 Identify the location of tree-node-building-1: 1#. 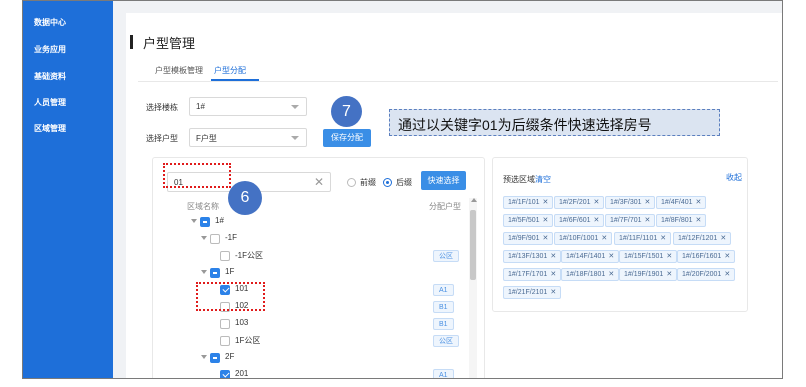
(331, 222).